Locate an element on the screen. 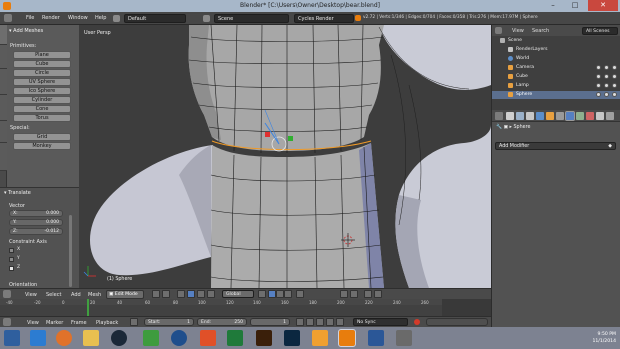 This screenshot has width=620, height=349. render-tab-icon is located at coordinates (510, 116).